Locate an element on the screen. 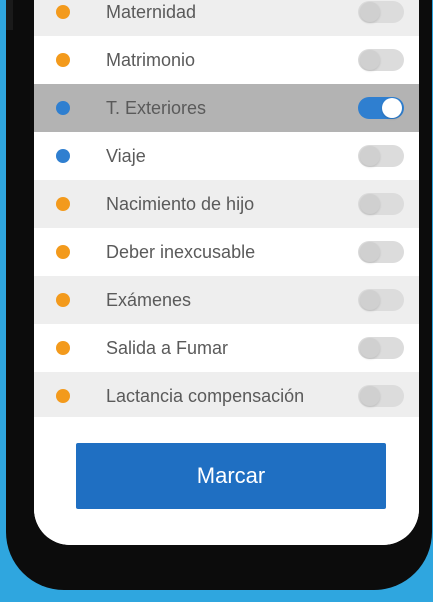 The width and height of the screenshot is (433, 602). list-item-label: Salida a Fumar is located at coordinates (167, 347).